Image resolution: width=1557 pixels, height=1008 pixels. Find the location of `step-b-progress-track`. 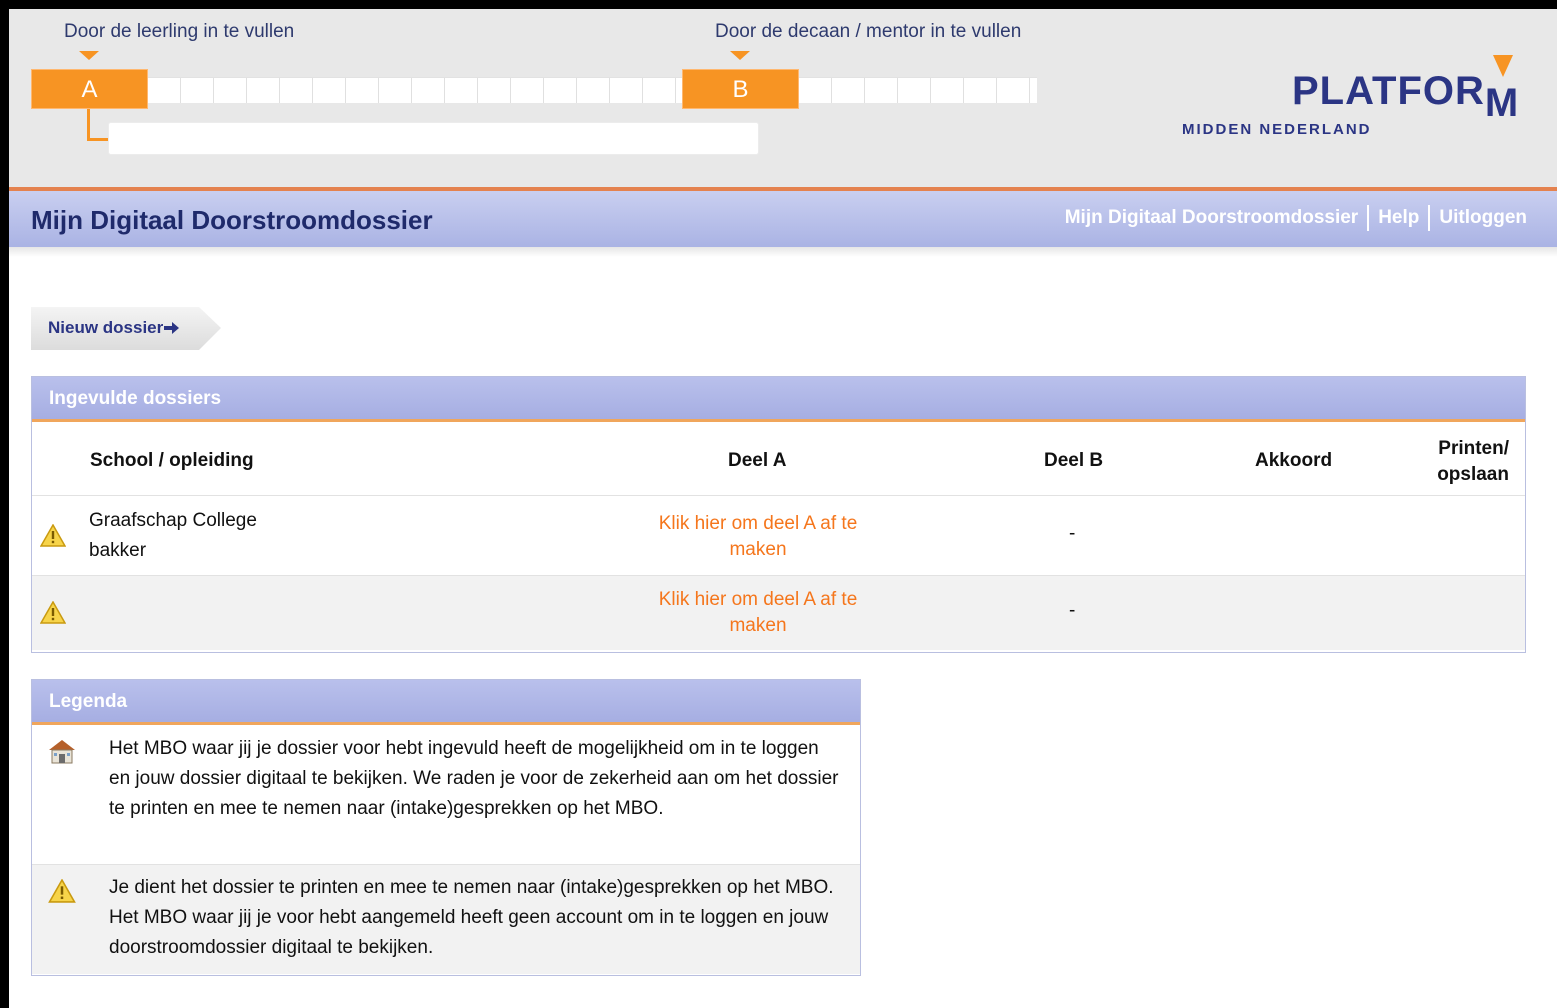

step-b-progress-track is located at coordinates (918, 90).